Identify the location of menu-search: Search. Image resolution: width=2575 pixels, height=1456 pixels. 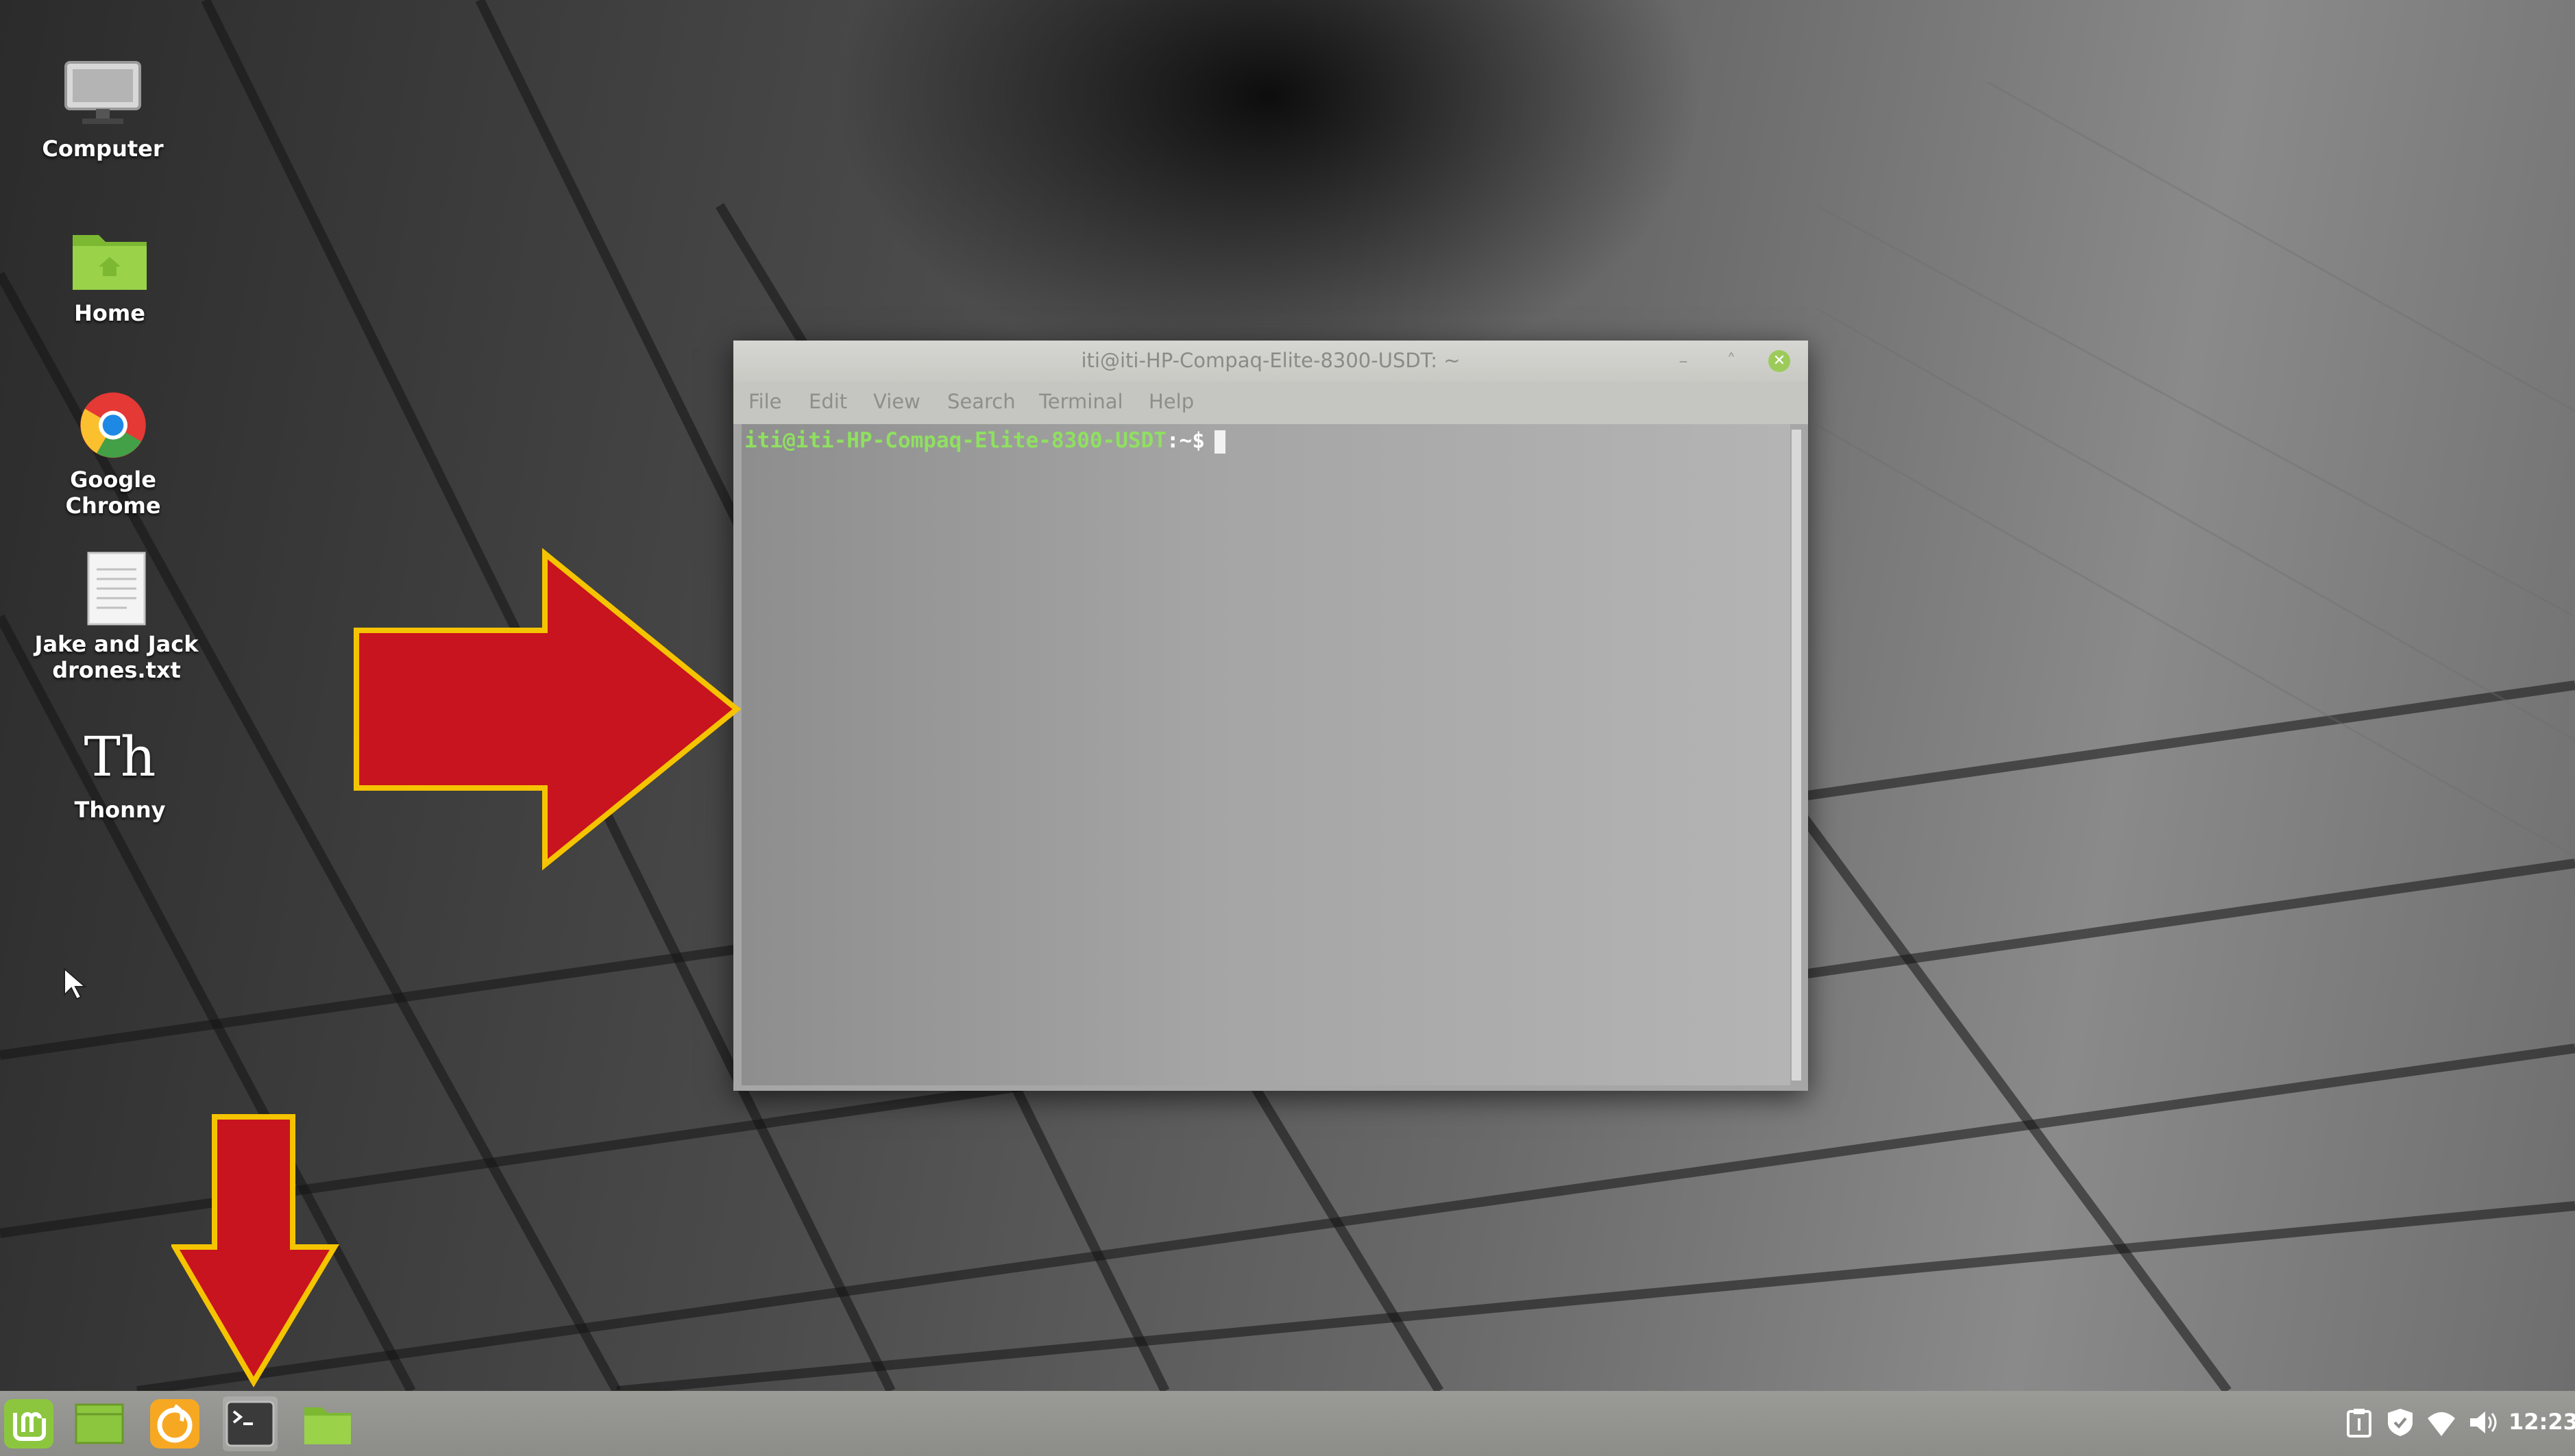
(981, 401).